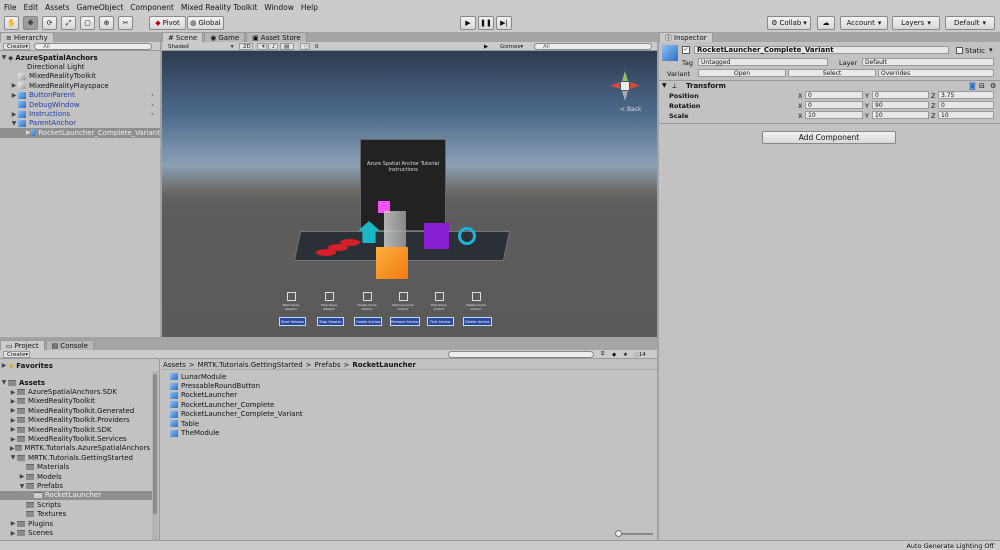 The image size is (1000, 550). Describe the element at coordinates (328, 365) in the screenshot. I see `breadcrumb-prefabs: Prefabs` at that location.